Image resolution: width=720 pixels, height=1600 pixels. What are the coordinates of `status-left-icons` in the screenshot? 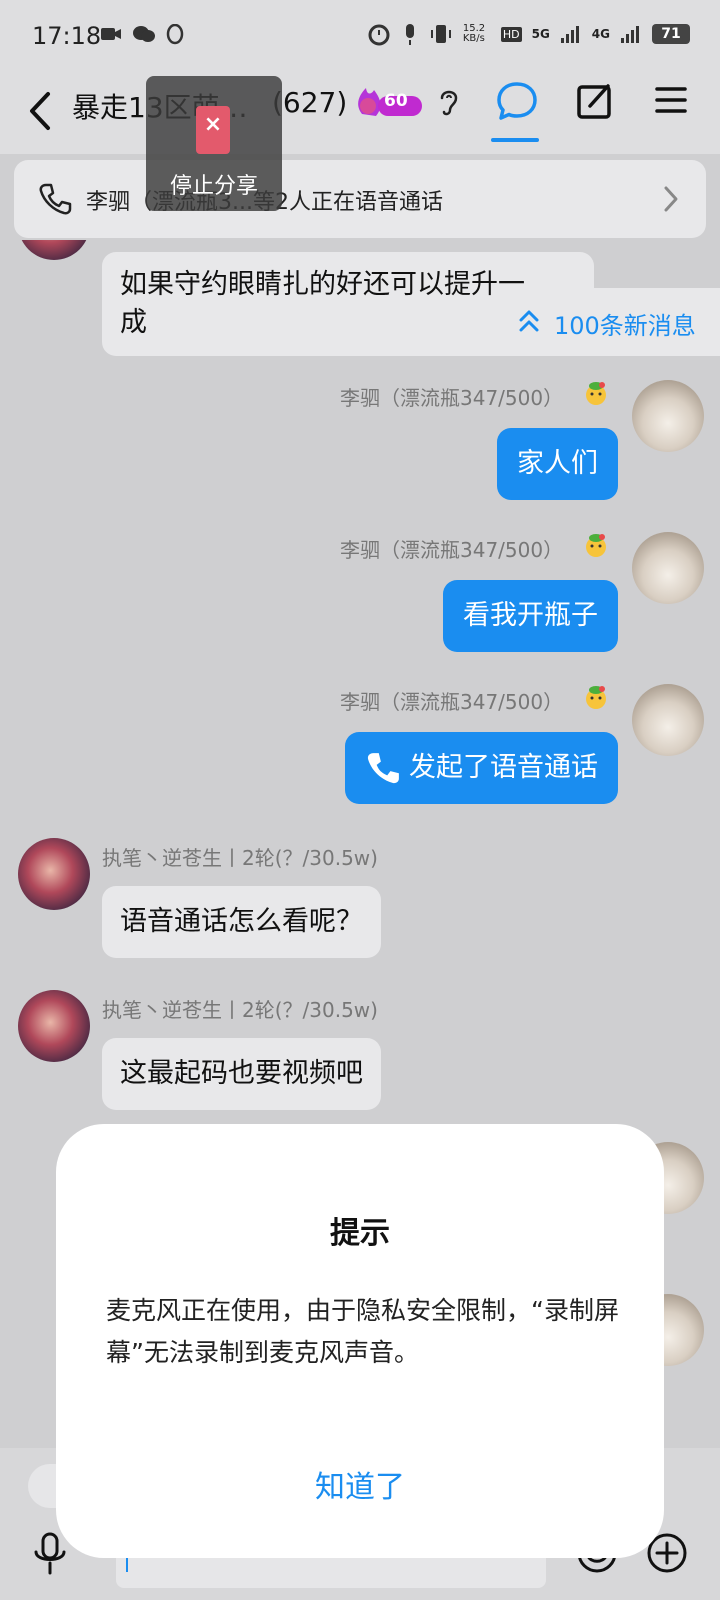 It's located at (143, 34).